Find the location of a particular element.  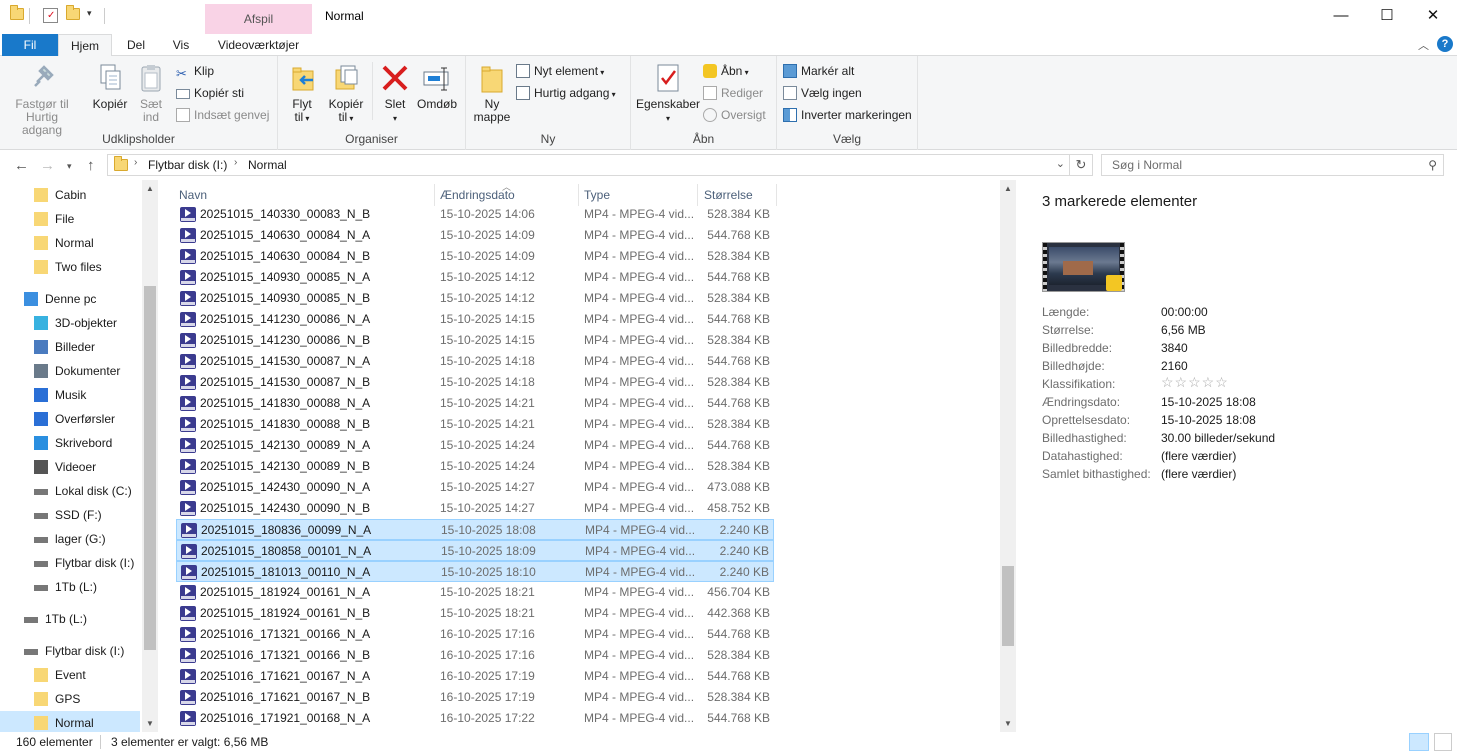

nav-item: GPS is located at coordinates (70, 699).